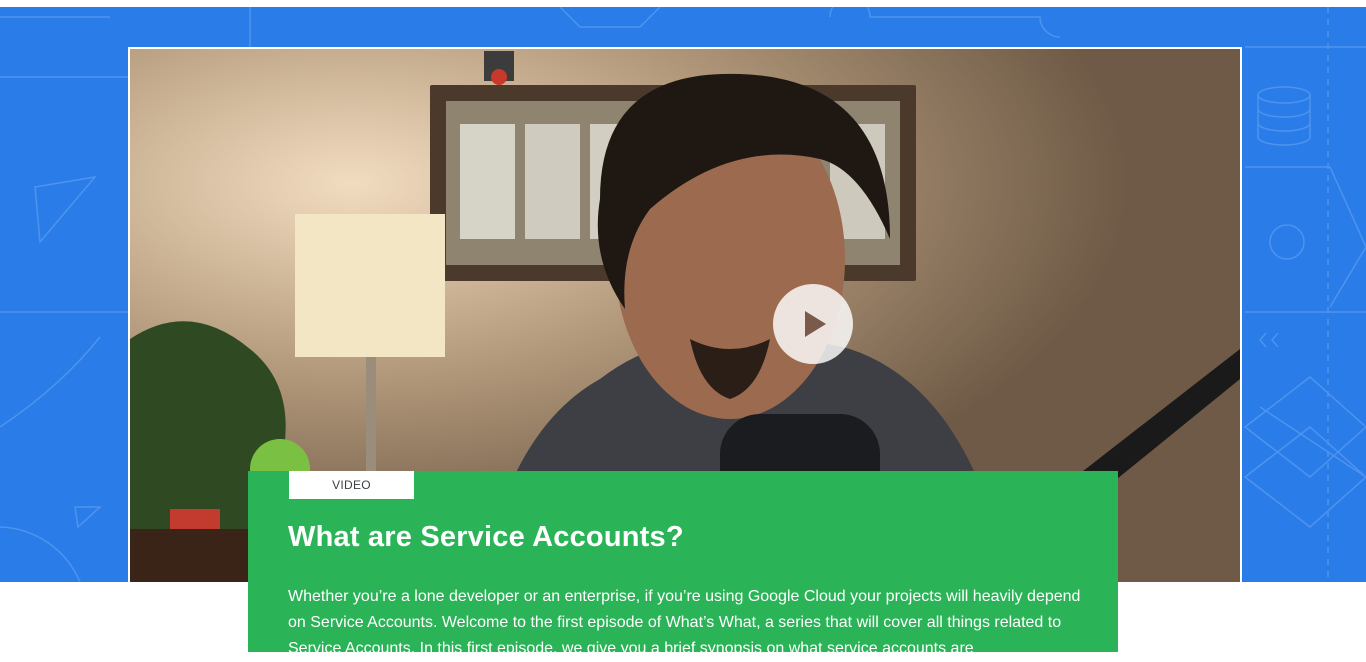 The image size is (1366, 662). I want to click on play-button, so click(813, 324).